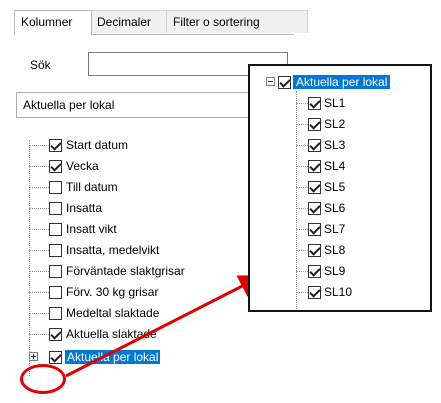 The image size is (441, 403). What do you see at coordinates (335, 271) in the screenshot?
I see `zoom-child-label: SL9` at bounding box center [335, 271].